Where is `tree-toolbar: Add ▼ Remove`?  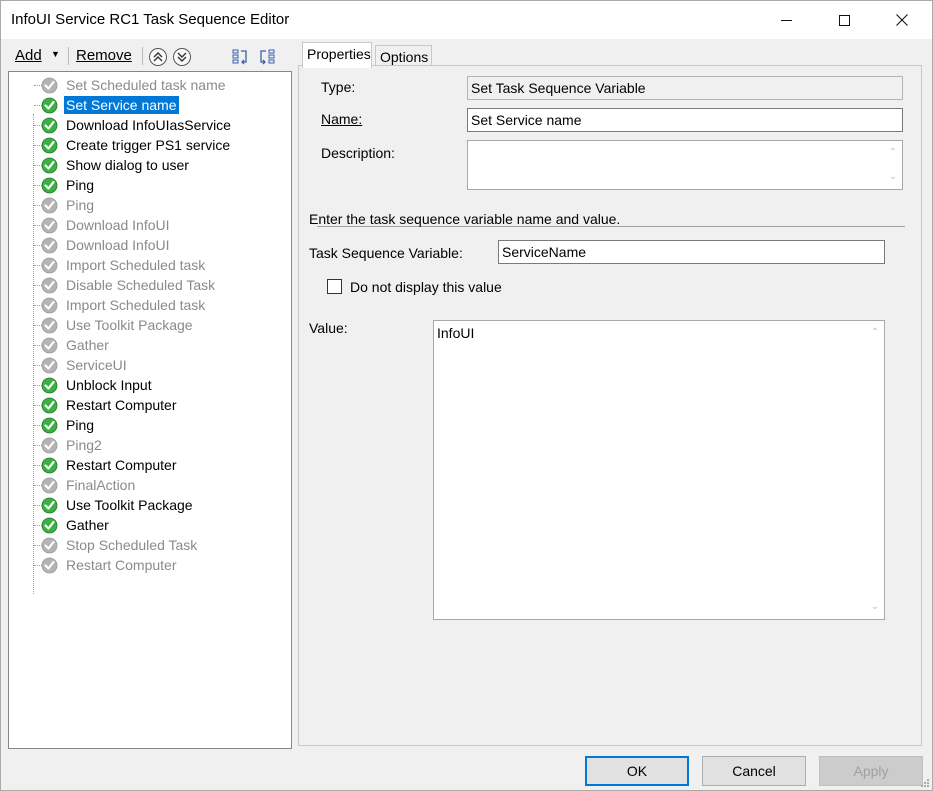 tree-toolbar: Add ▼ Remove is located at coordinates (149, 56).